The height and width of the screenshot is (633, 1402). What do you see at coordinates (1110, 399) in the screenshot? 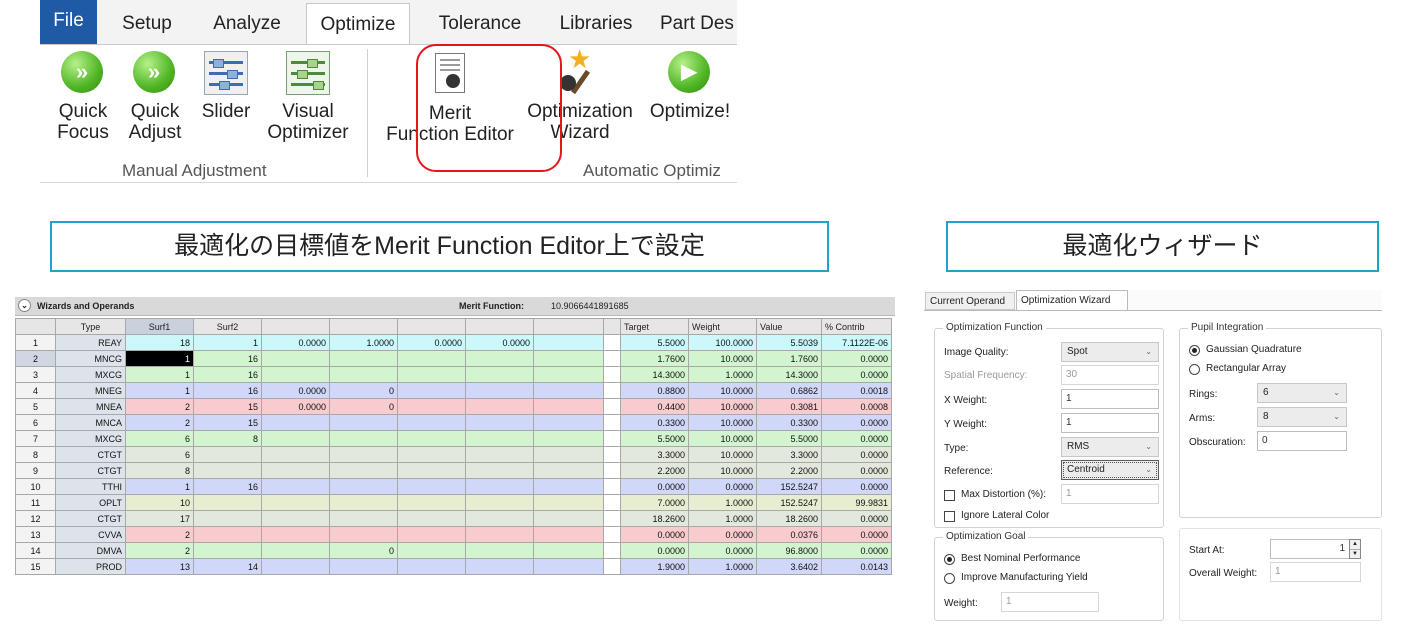
I see `x-weight-input: 1` at bounding box center [1110, 399].